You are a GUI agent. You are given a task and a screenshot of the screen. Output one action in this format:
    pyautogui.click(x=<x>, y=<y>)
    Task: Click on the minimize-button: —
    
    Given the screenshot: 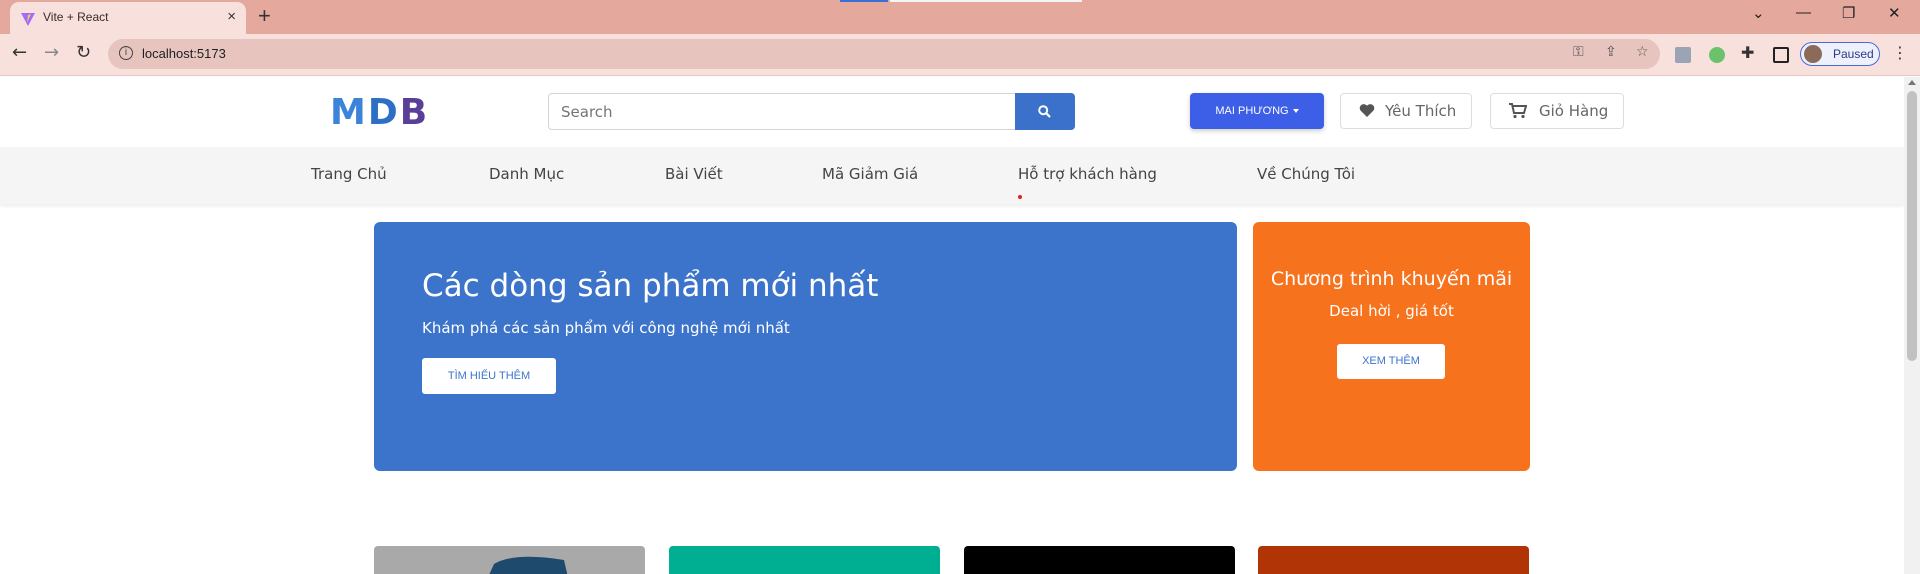 What is the action you would take?
    pyautogui.click(x=1803, y=12)
    